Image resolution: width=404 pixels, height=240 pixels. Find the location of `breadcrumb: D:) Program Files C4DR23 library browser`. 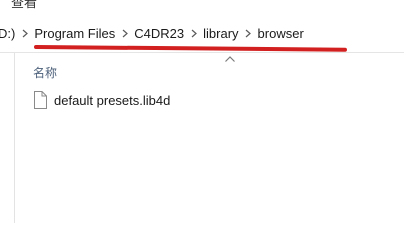

breadcrumb: D:) Program Files C4DR23 library browser is located at coordinates (152, 33).